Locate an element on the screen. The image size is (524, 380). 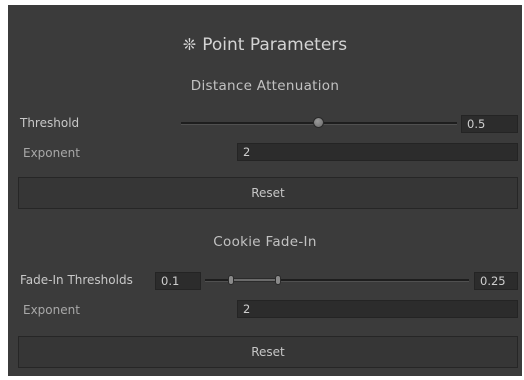
threshold-value-field: 0.5 is located at coordinates (489, 124).